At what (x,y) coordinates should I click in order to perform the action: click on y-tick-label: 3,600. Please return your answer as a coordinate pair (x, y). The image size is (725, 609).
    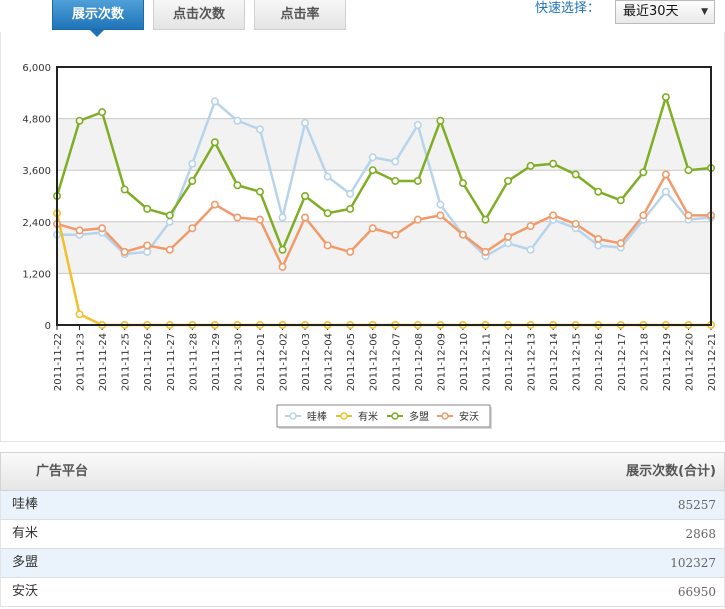
    Looking at the image, I should click on (36, 171).